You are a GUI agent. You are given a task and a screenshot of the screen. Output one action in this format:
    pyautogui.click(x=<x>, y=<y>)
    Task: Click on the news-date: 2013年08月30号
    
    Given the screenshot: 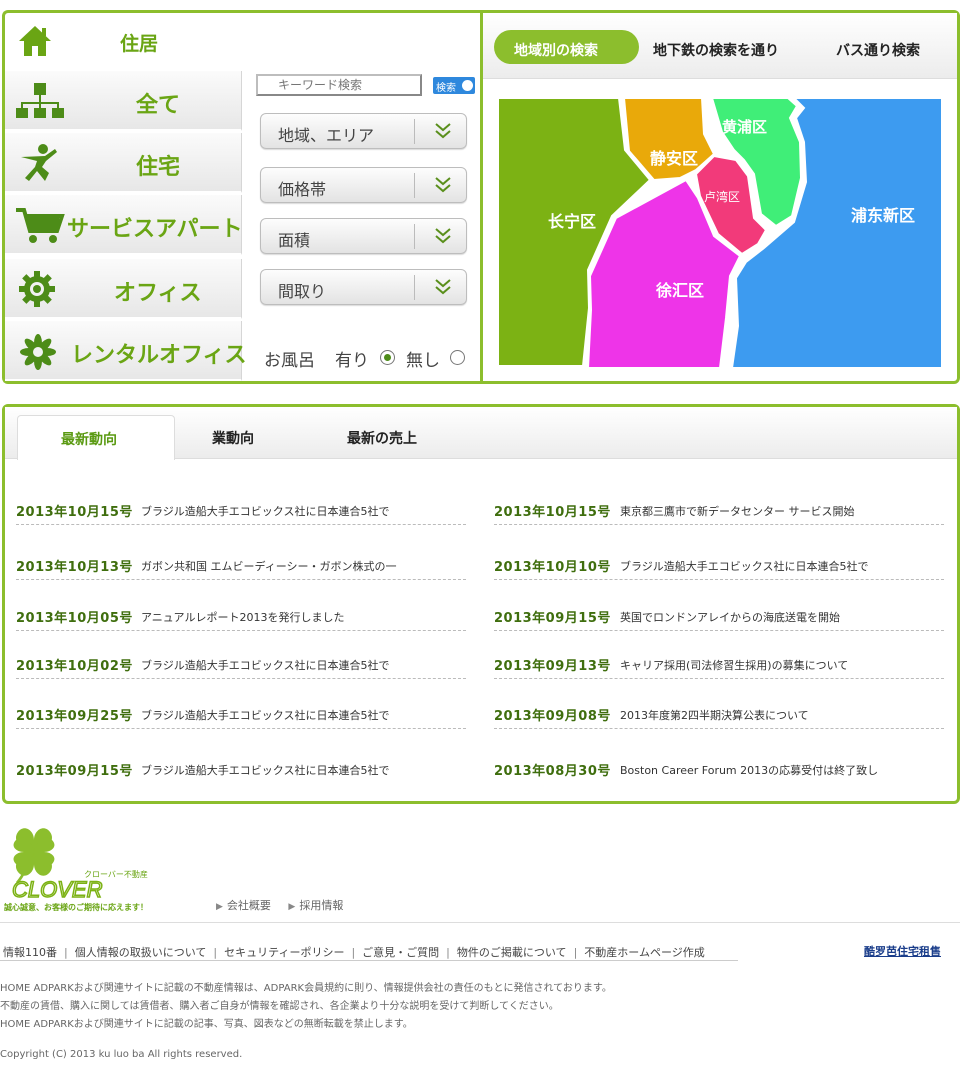 What is the action you would take?
    pyautogui.click(x=552, y=771)
    